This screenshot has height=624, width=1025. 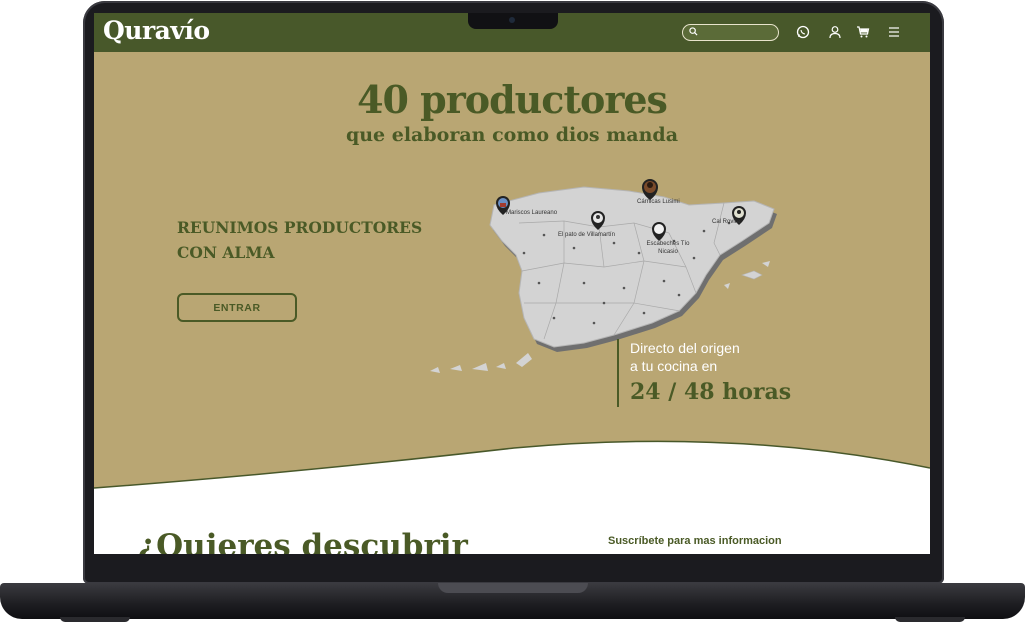 I want to click on producer-label: Cal Rovira, so click(x=726, y=222).